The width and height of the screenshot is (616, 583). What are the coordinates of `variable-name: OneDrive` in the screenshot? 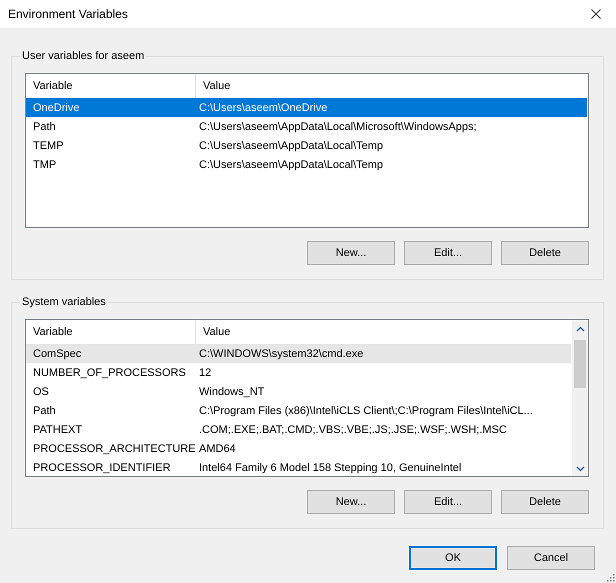 It's located at (56, 108).